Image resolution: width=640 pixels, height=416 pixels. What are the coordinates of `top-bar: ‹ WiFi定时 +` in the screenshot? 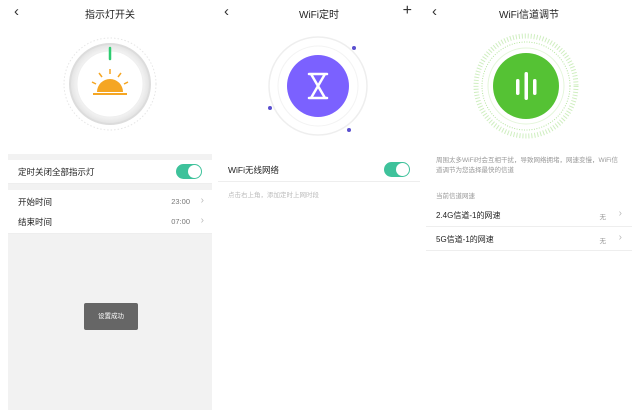 It's located at (319, 13).